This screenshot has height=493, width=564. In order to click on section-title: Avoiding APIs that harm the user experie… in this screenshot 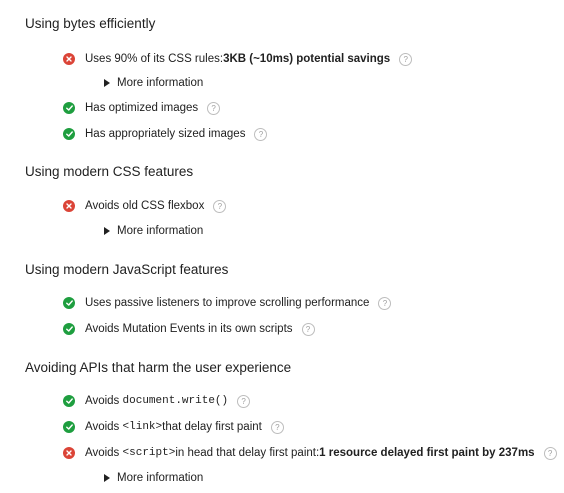, I will do `click(158, 367)`.